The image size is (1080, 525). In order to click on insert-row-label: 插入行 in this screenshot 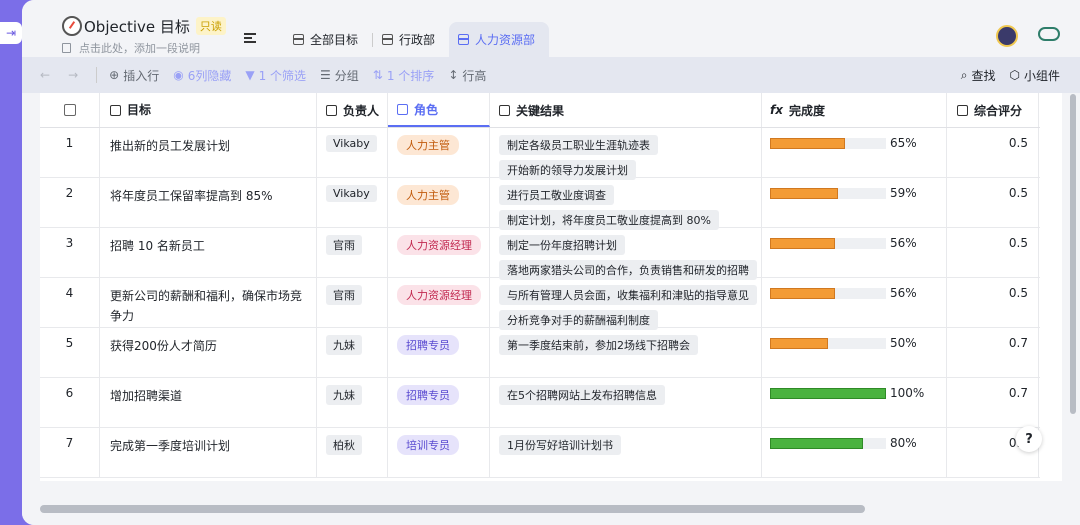, I will do `click(141, 75)`.